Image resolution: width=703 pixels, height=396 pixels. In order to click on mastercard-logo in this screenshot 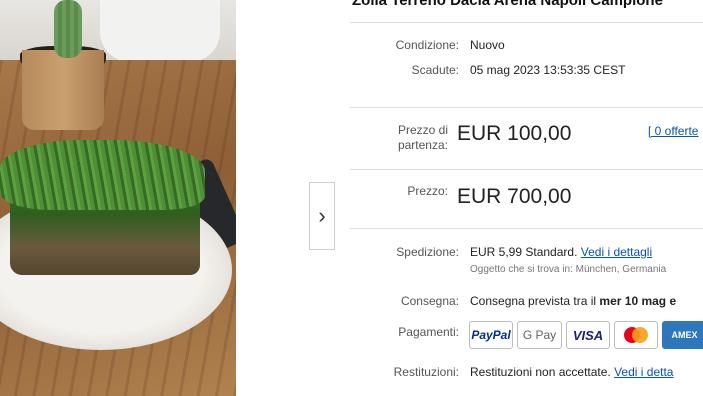, I will do `click(636, 335)`.